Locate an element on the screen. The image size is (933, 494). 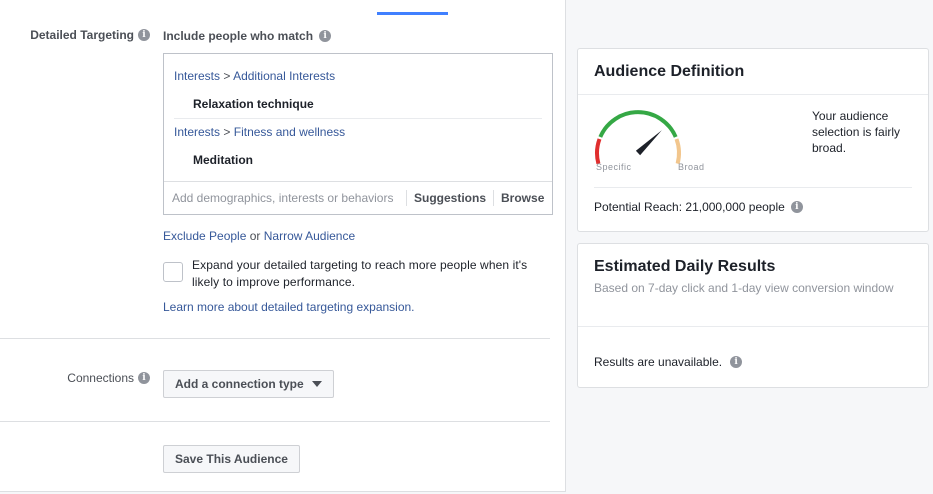
targeting-search-row: Suggestions Browse is located at coordinates (358, 197).